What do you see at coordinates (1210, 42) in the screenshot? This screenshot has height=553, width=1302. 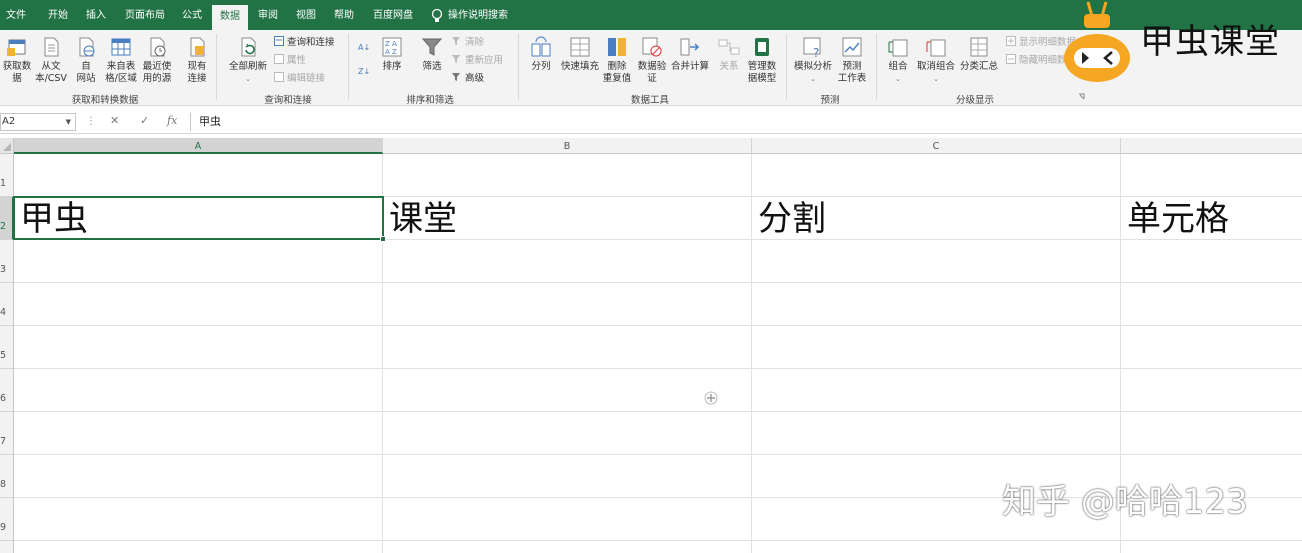 I see `brand-title: 甲虫课堂` at bounding box center [1210, 42].